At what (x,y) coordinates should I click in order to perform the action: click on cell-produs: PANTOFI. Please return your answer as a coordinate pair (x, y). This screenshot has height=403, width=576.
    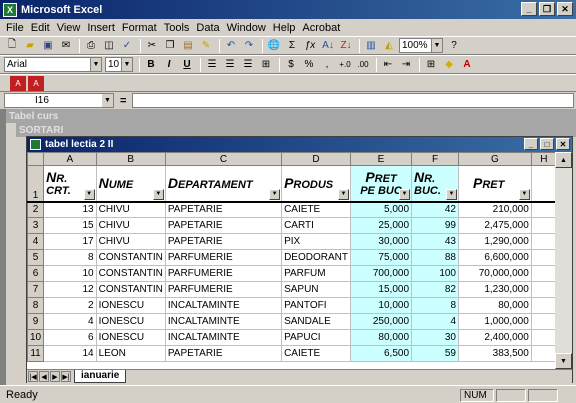
    Looking at the image, I should click on (316, 305).